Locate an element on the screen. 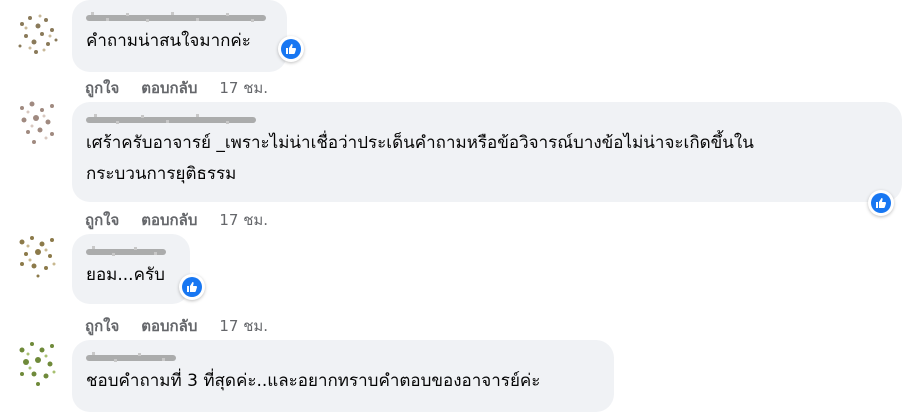  comment-text: ยอม...ครับ is located at coordinates (125, 275).